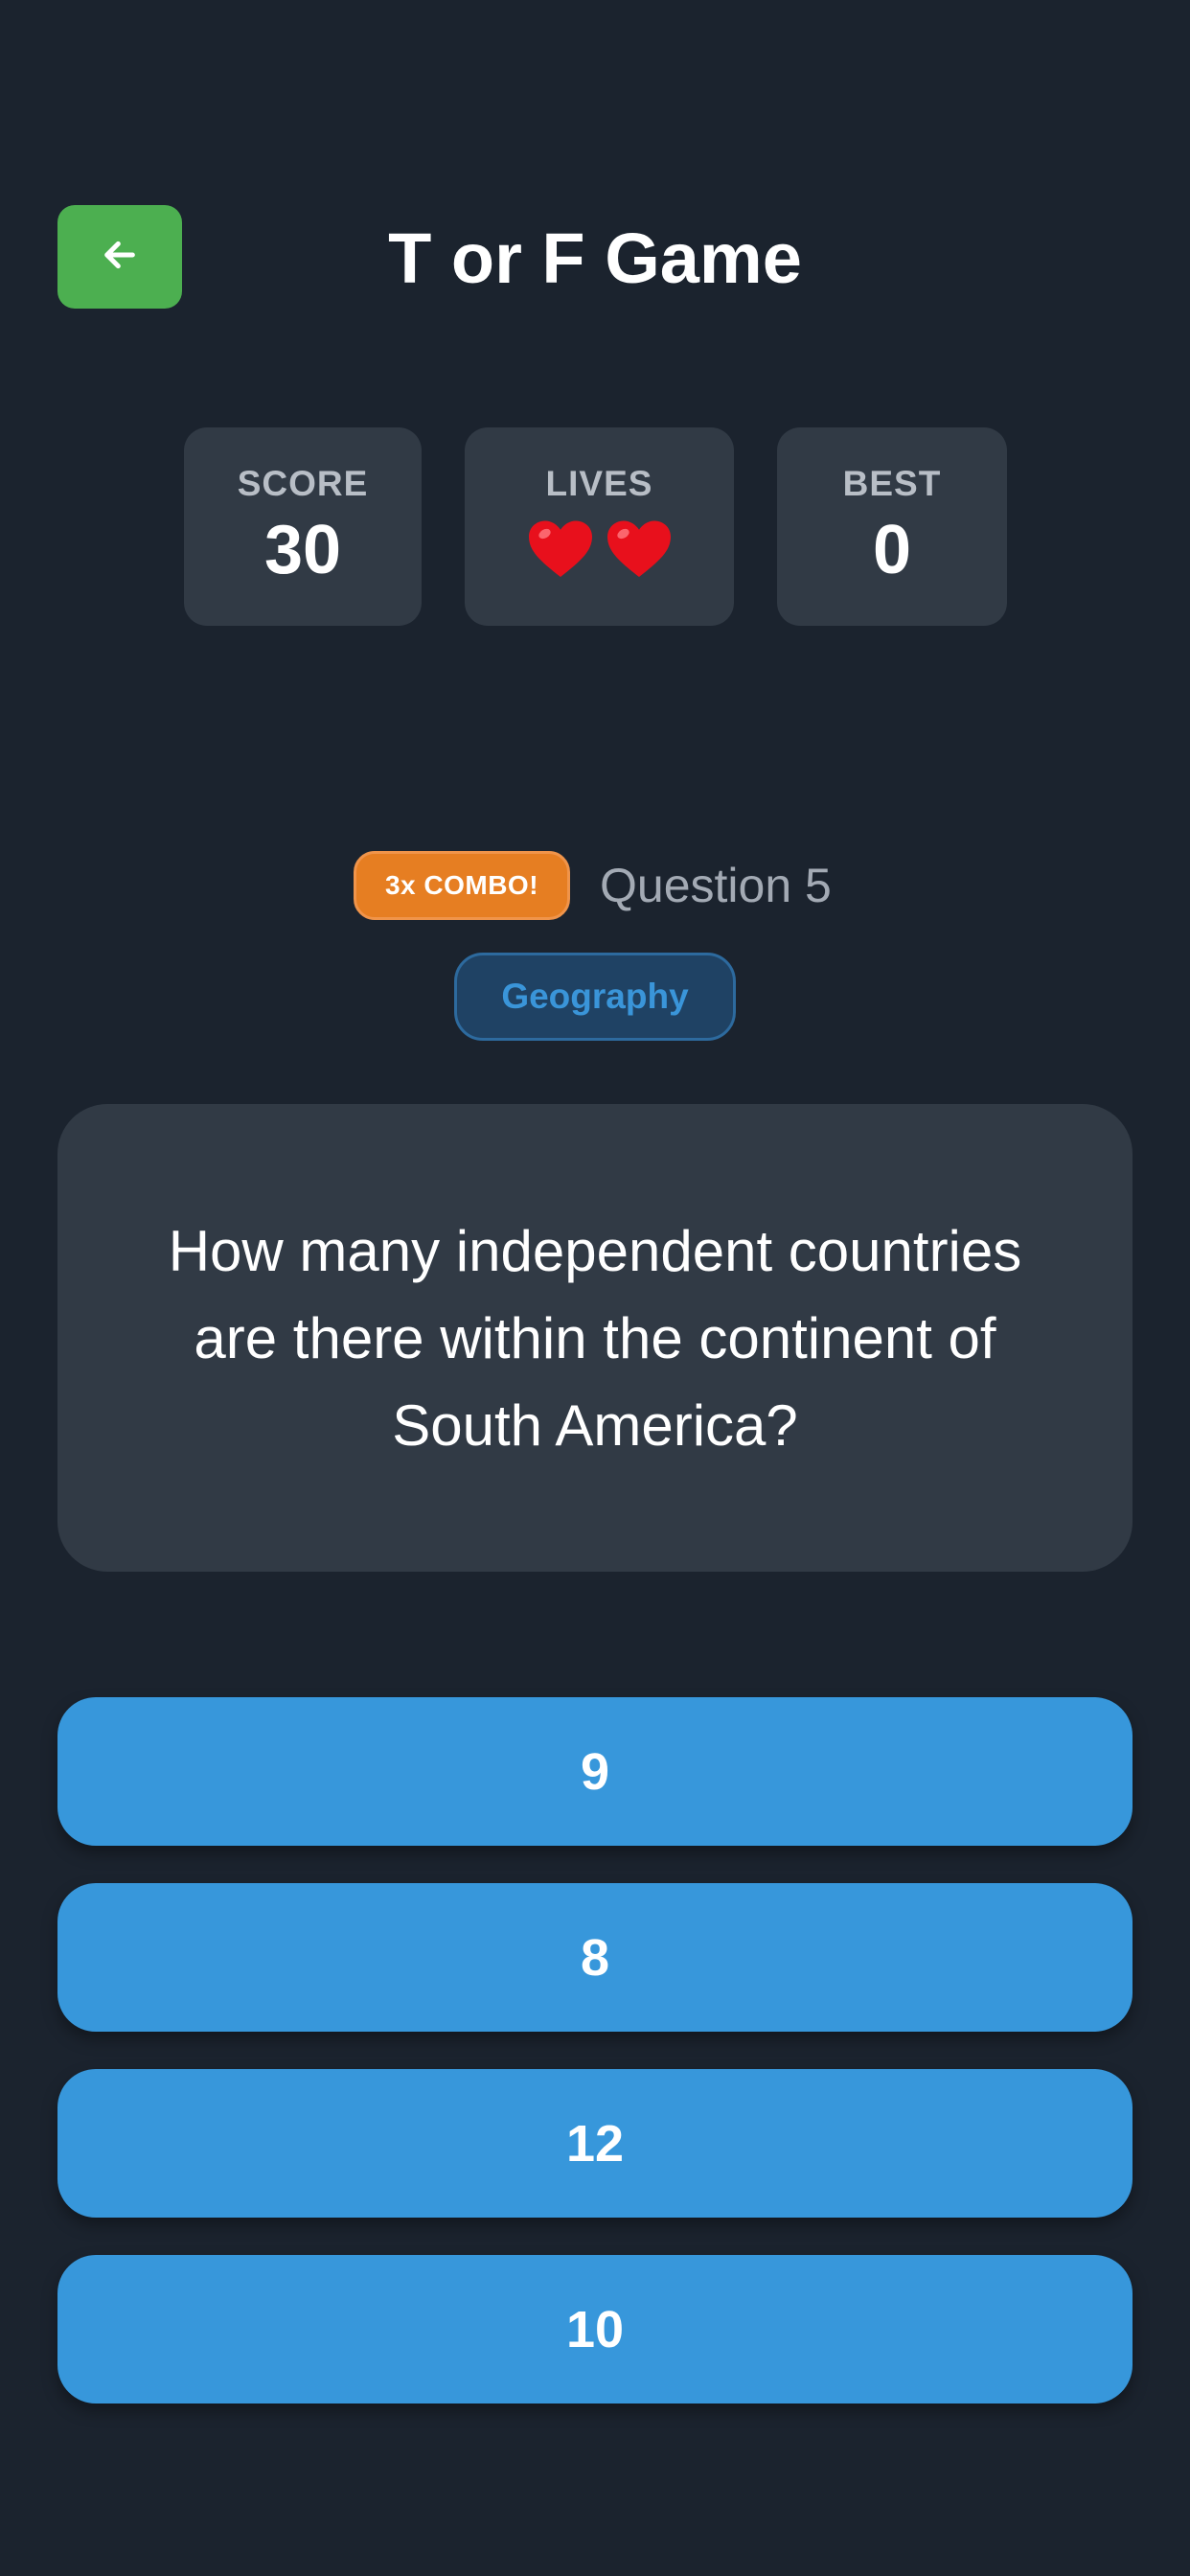  What do you see at coordinates (595, 2143) in the screenshot?
I see `answer-button-3: 12` at bounding box center [595, 2143].